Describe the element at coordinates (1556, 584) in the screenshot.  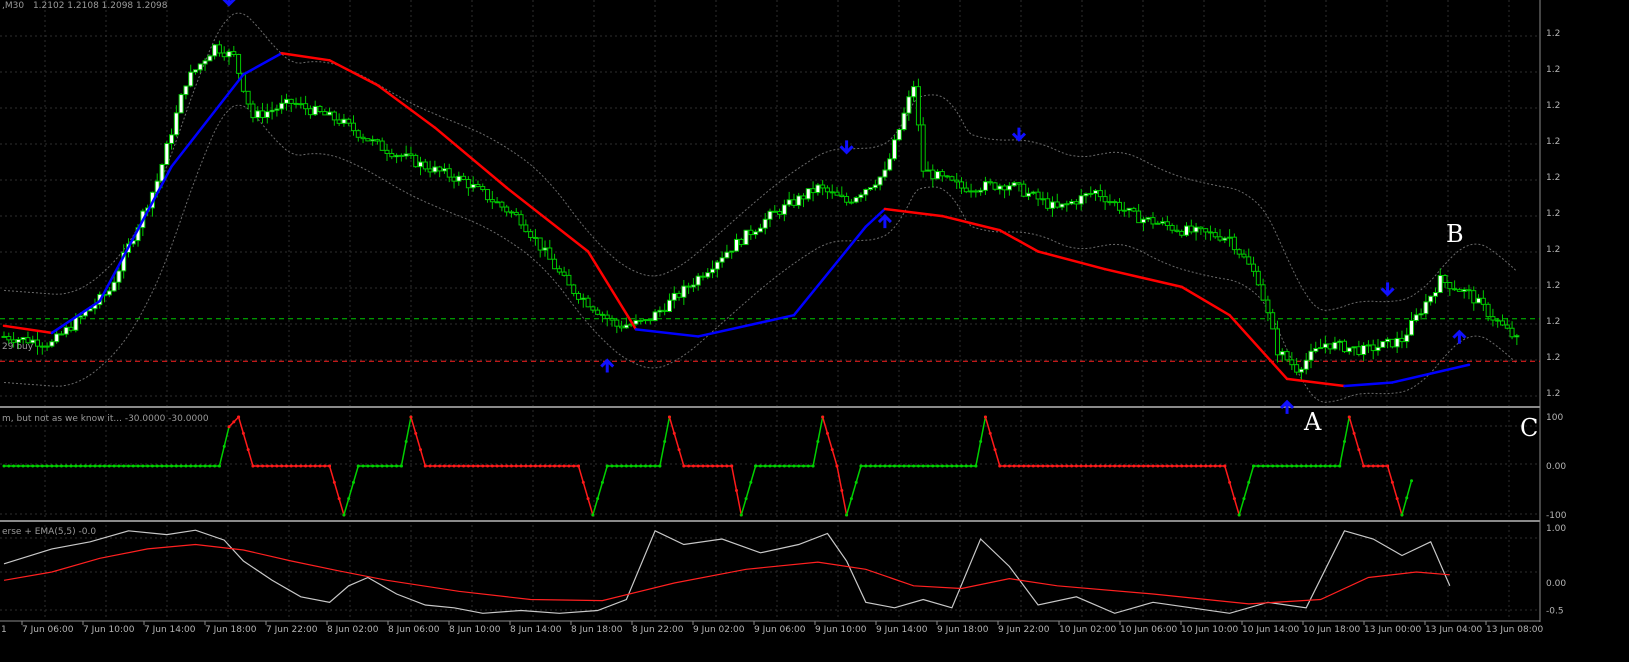
I see `osc2-y-tick: 0.00` at that location.